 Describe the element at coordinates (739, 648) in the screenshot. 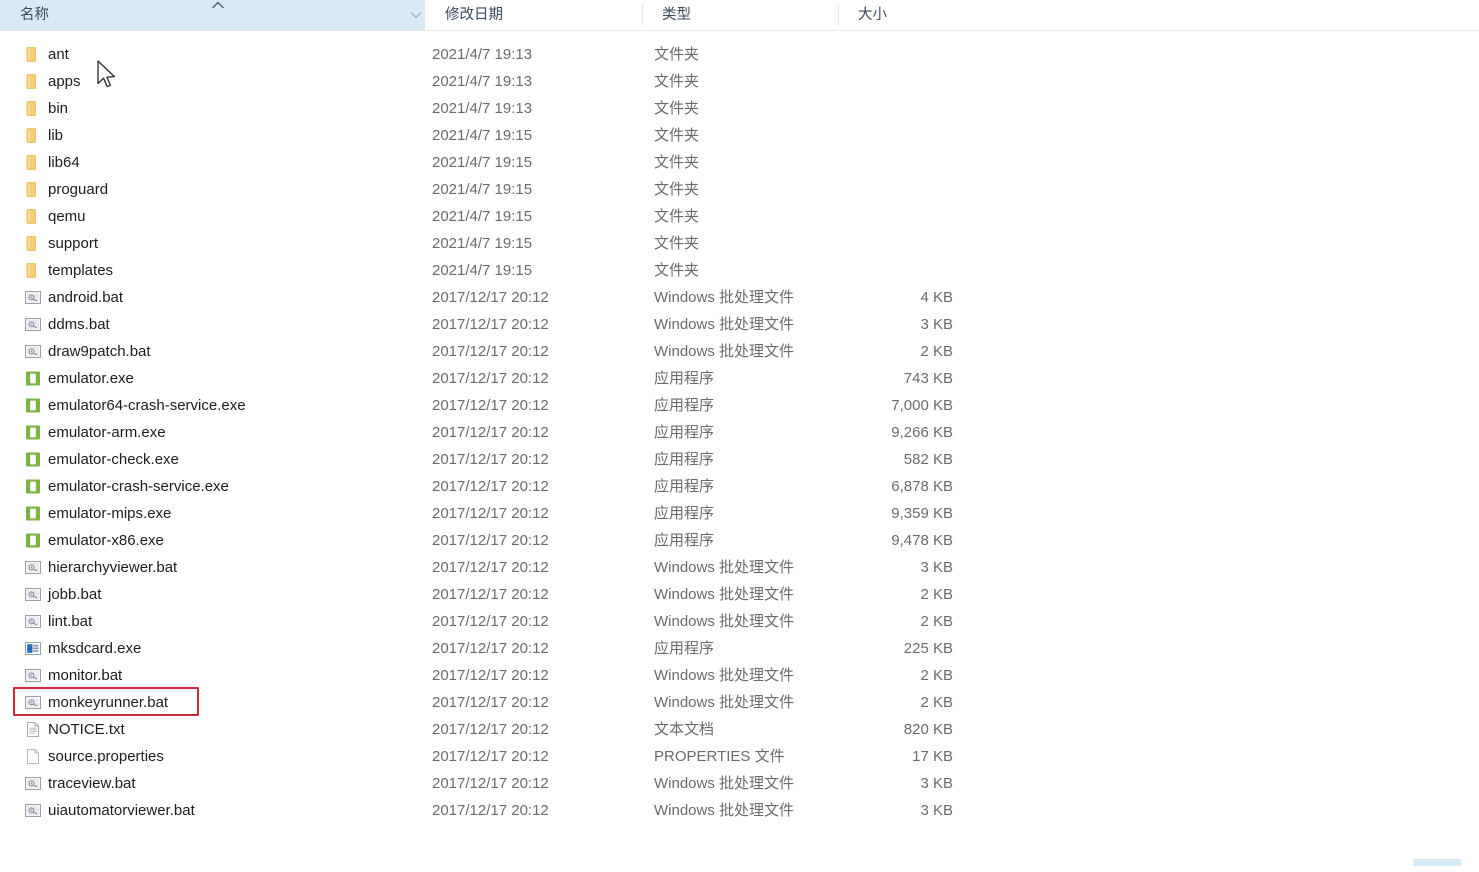

I see `file-row: mksdcard.exe 2017/12/17 20:12 应用程序 225 KB` at that location.